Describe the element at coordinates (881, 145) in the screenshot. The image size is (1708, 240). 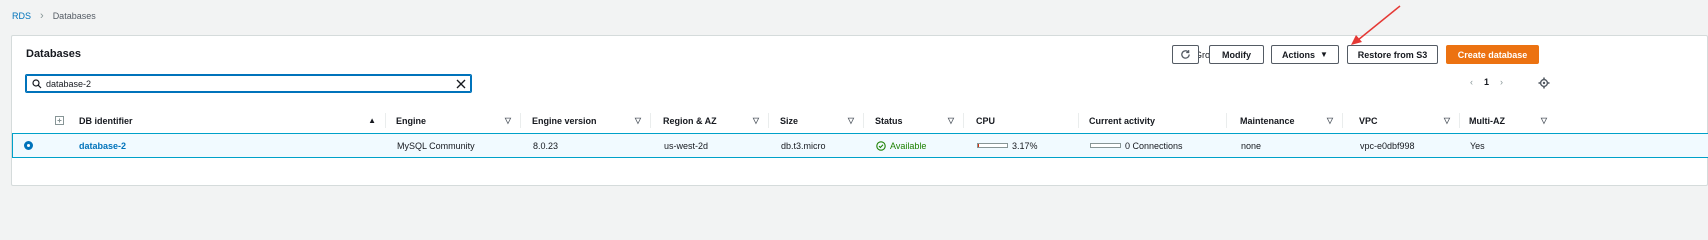
I see `check-circle-icon` at that location.